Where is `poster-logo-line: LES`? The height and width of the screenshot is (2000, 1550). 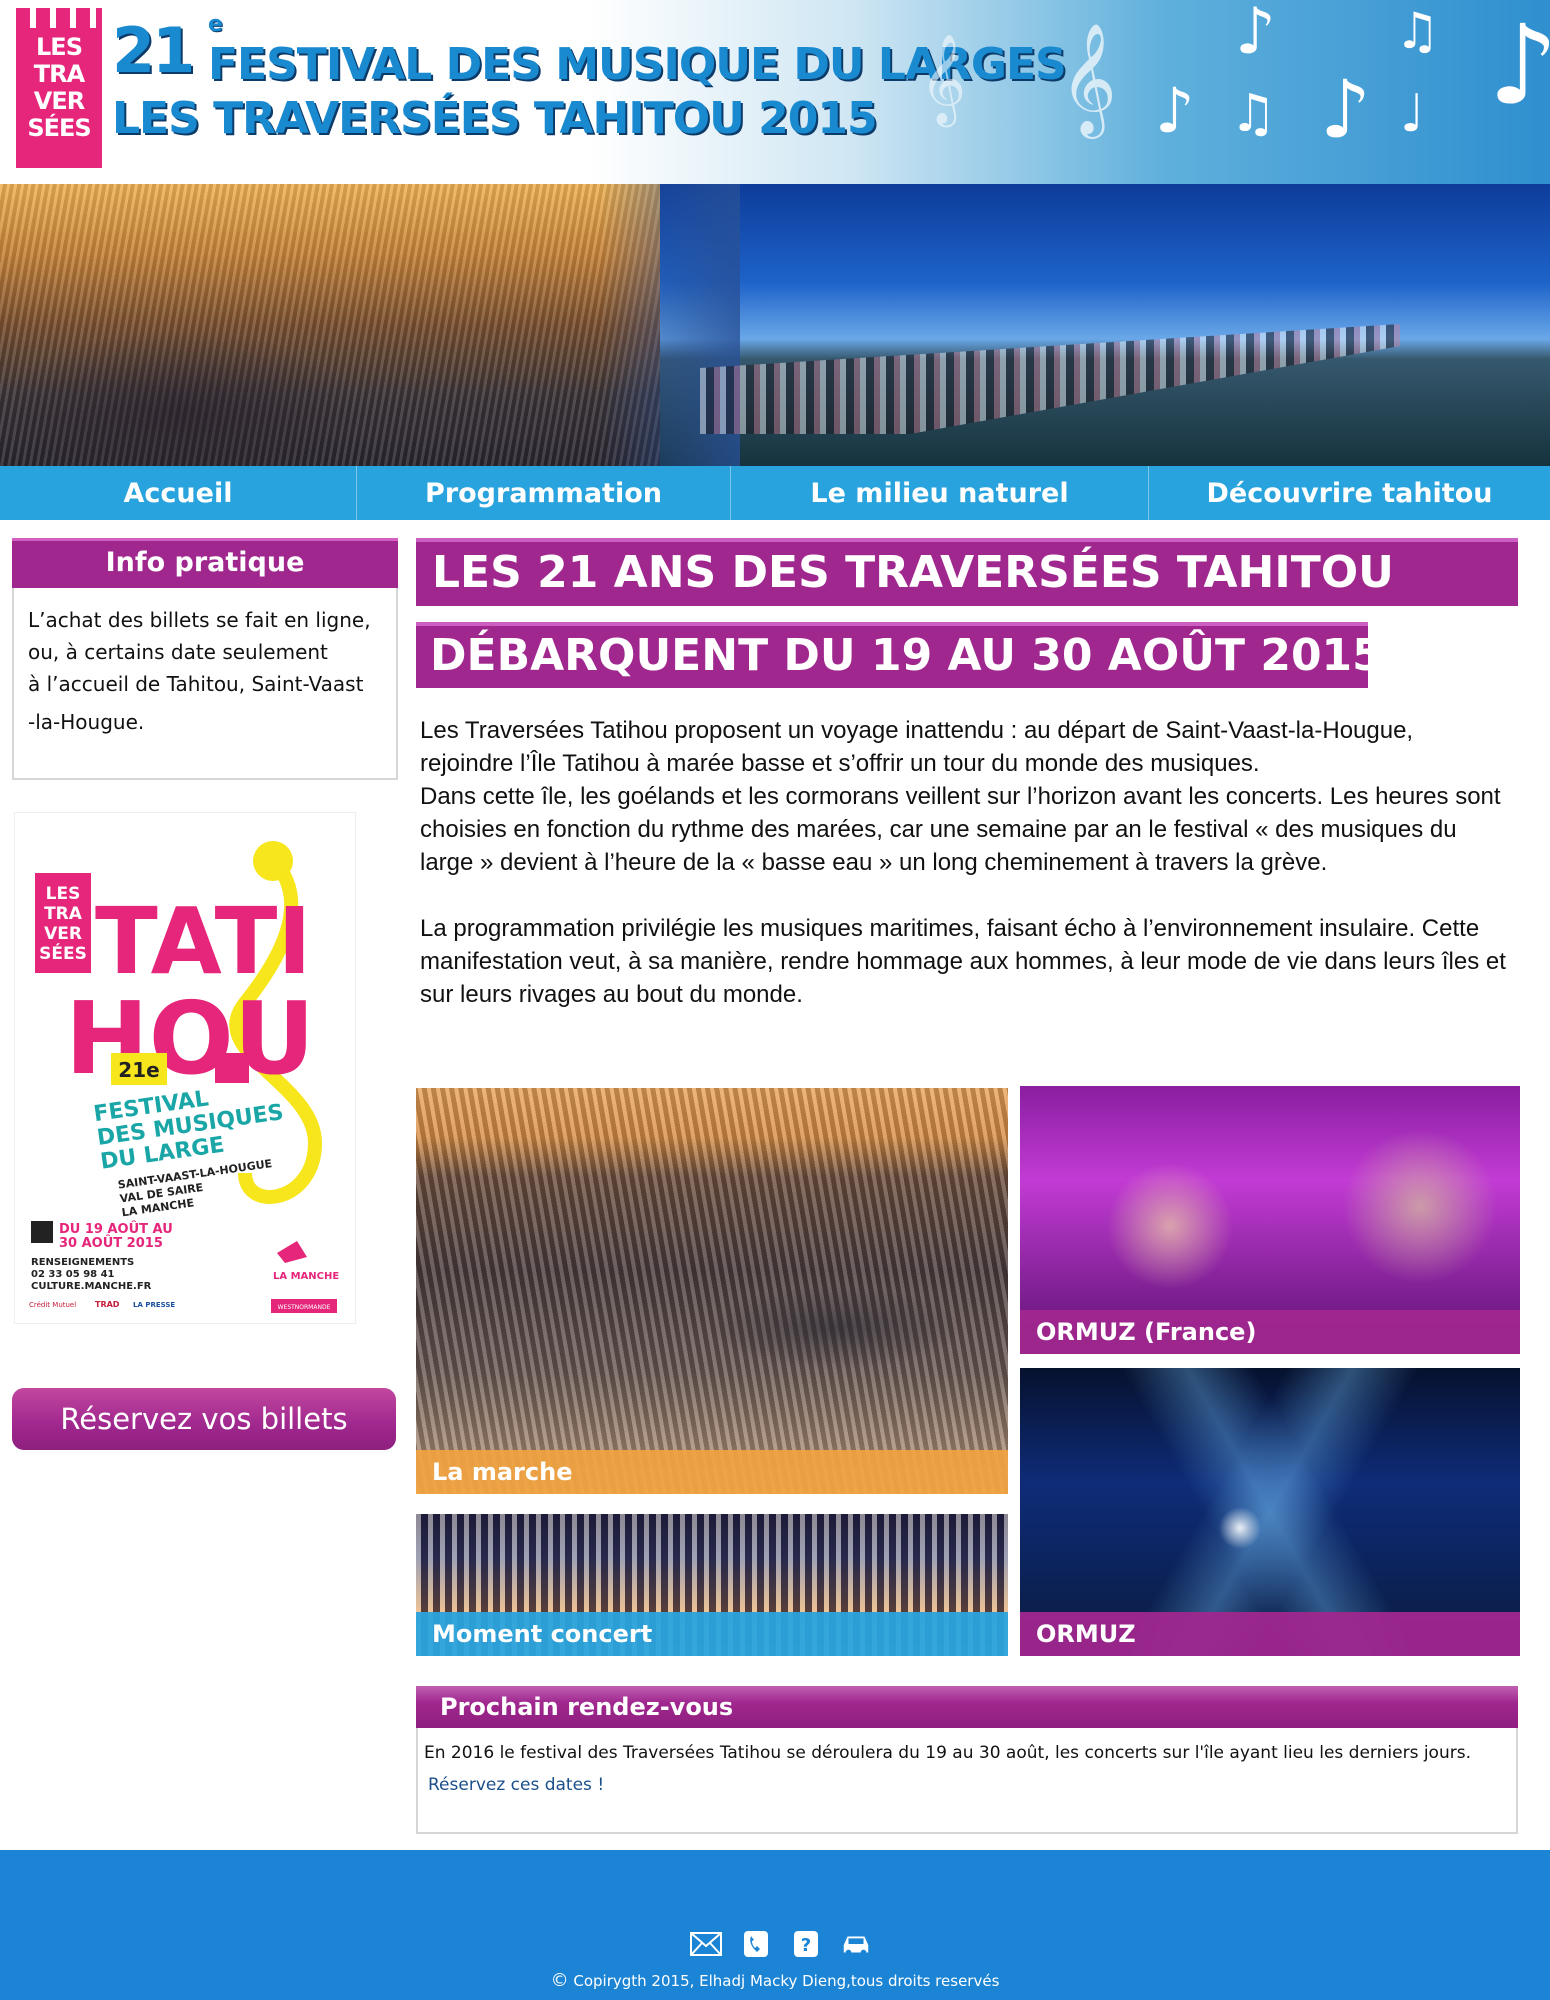
poster-logo-line: LES is located at coordinates (63, 894).